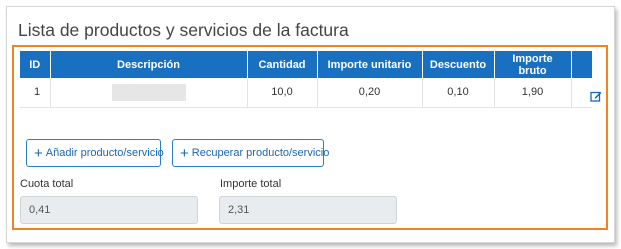 The height and width of the screenshot is (249, 621). I want to click on importe-total-field: 2,31, so click(308, 210).